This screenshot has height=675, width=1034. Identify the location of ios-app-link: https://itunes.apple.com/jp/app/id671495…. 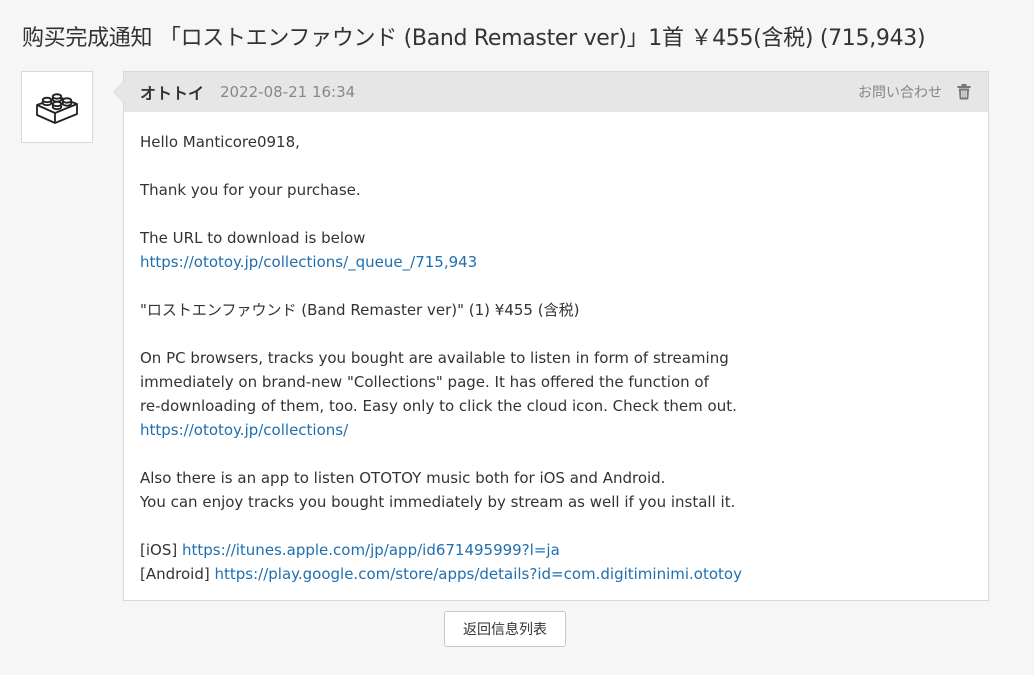
(371, 550).